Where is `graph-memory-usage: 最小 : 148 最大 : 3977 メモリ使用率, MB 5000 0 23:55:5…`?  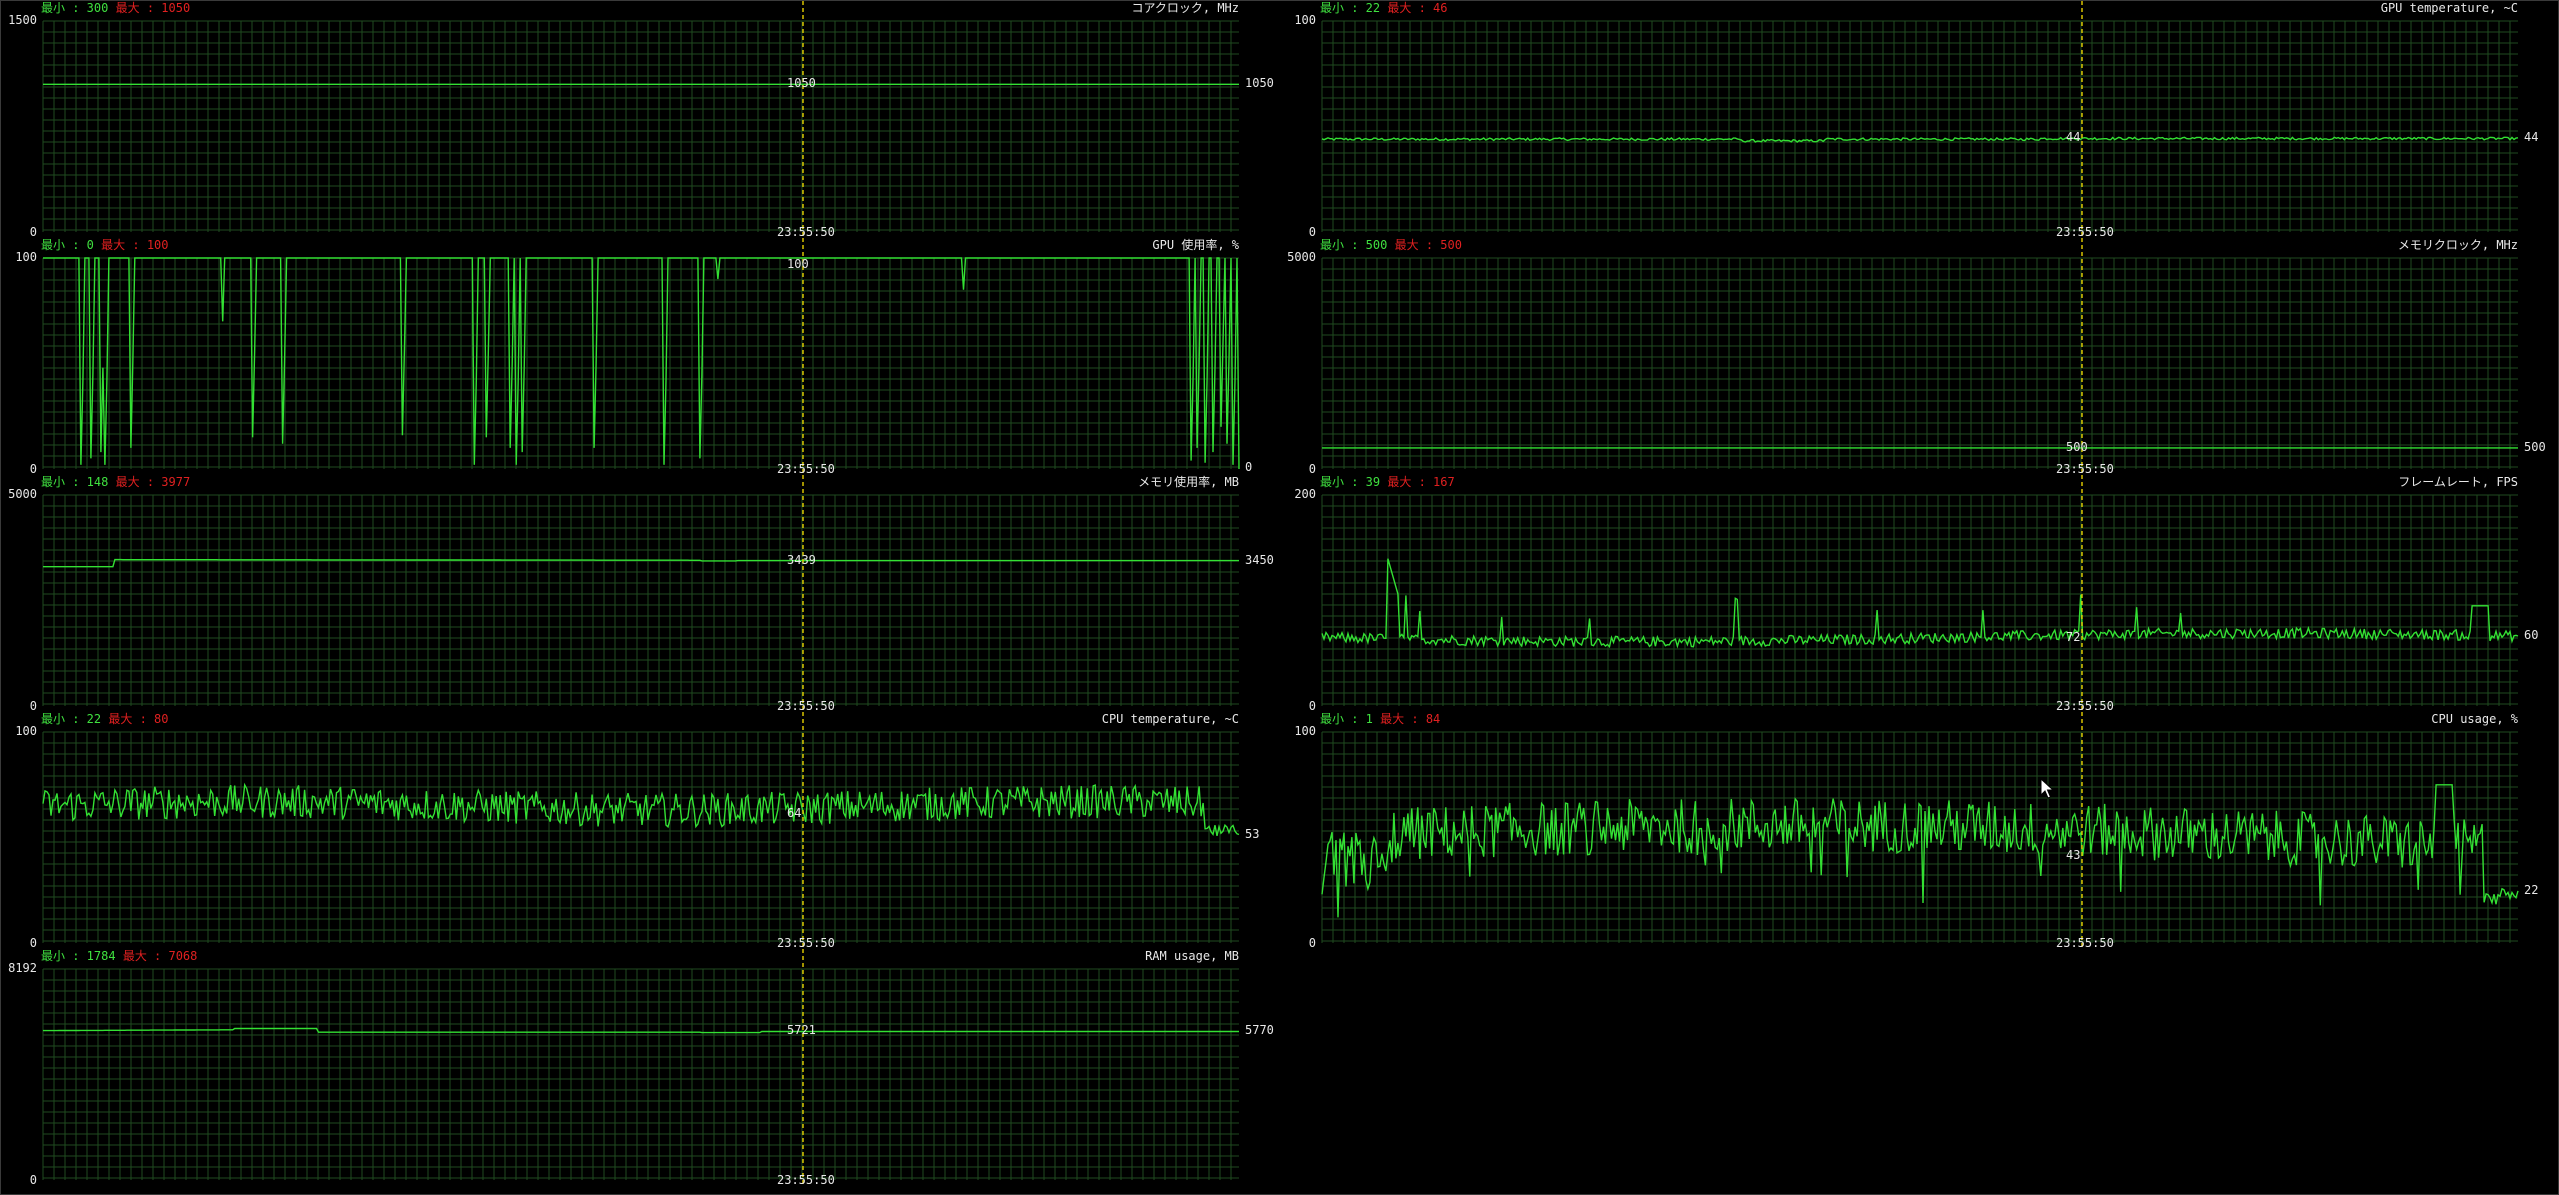 graph-memory-usage: 最小 : 148 最大 : 3977 メモリ使用率, MB 5000 0 23:55:5… is located at coordinates (640, 594).